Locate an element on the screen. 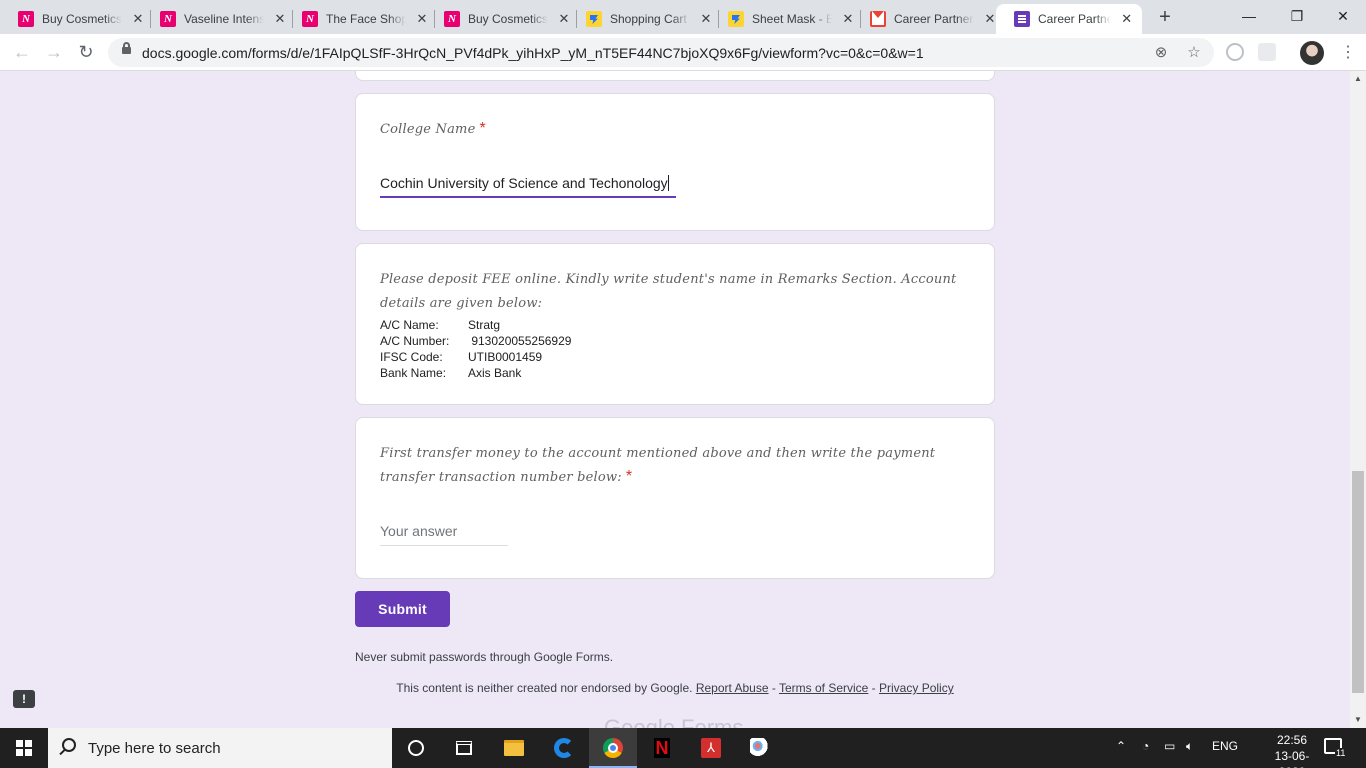  taskbar-search: Type here to search is located at coordinates (220, 748).